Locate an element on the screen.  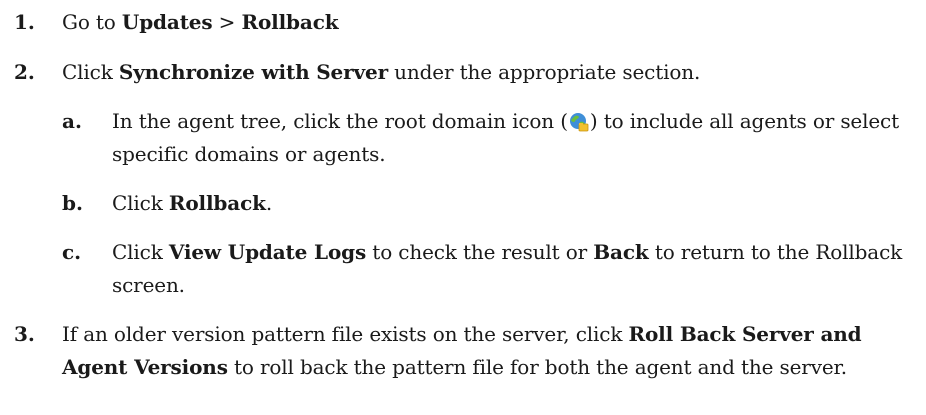
menu-rollback: Rollback is located at coordinates (290, 22).